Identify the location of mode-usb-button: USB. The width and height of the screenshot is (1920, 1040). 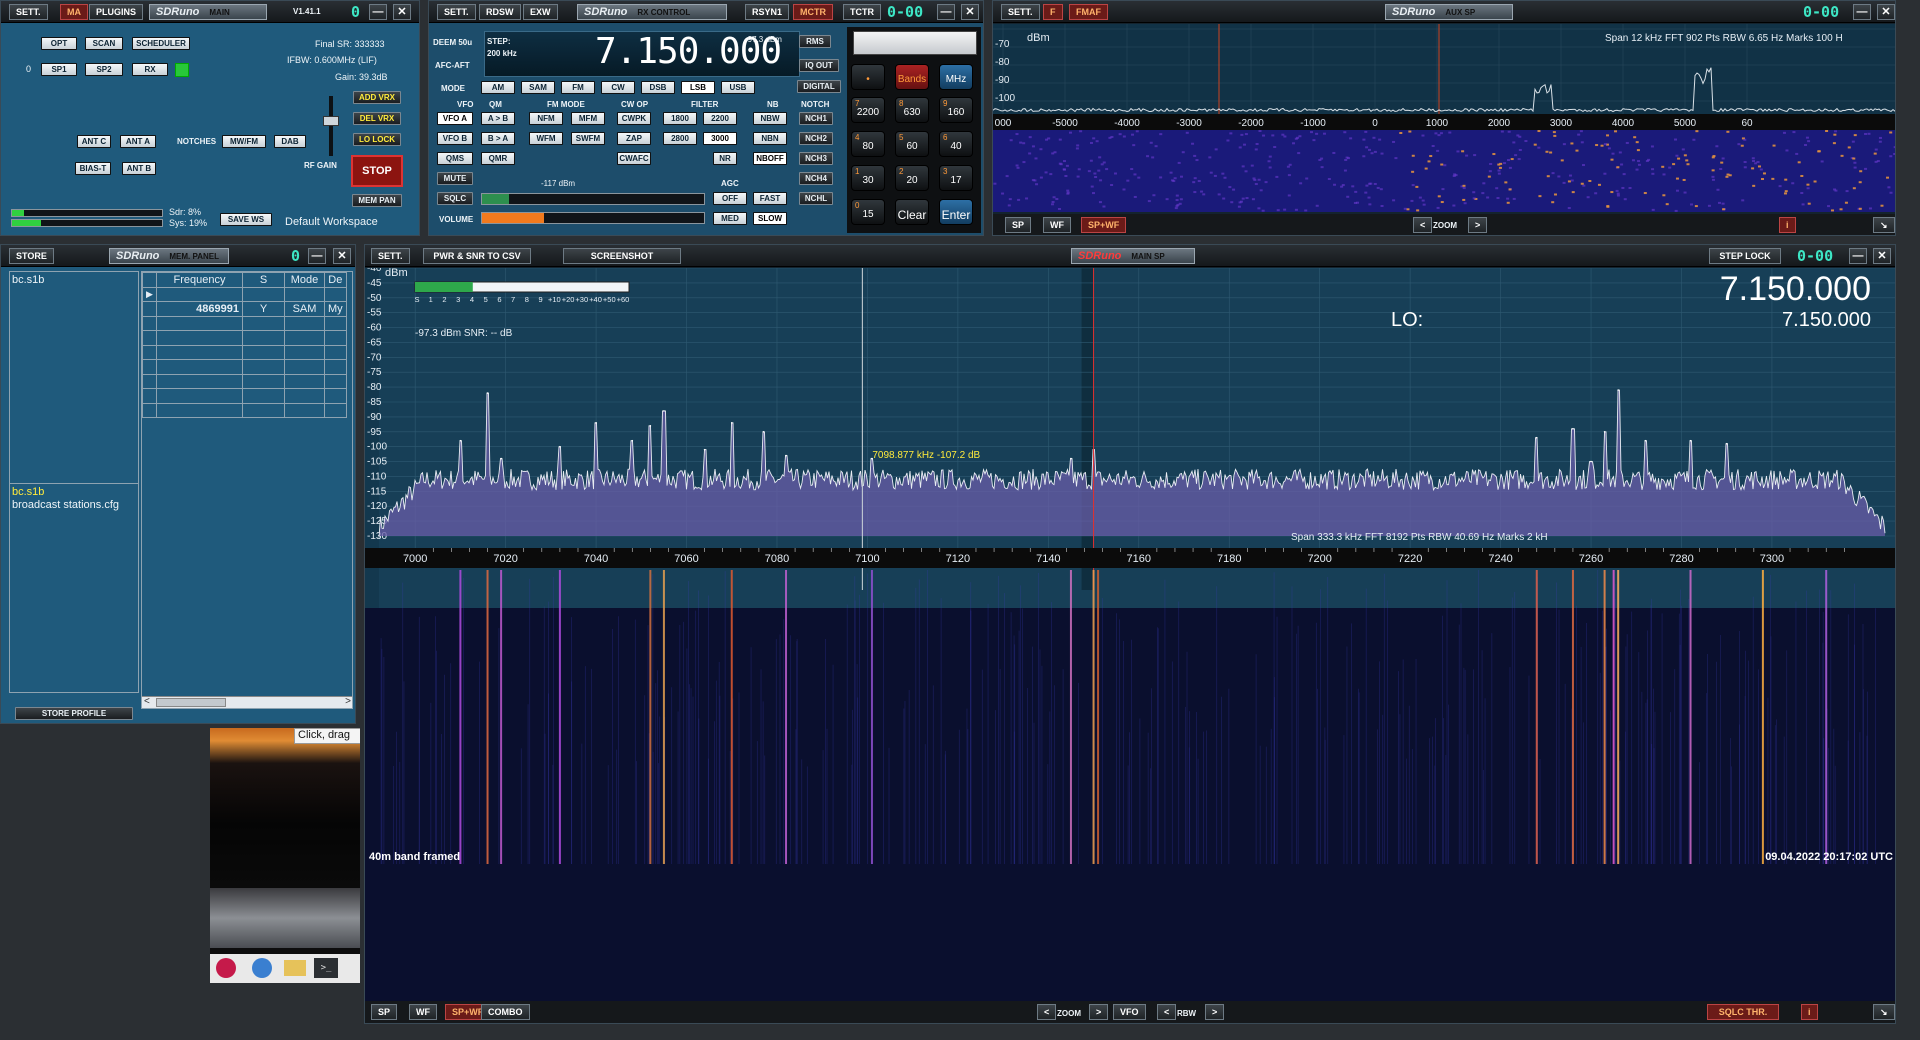
(738, 87).